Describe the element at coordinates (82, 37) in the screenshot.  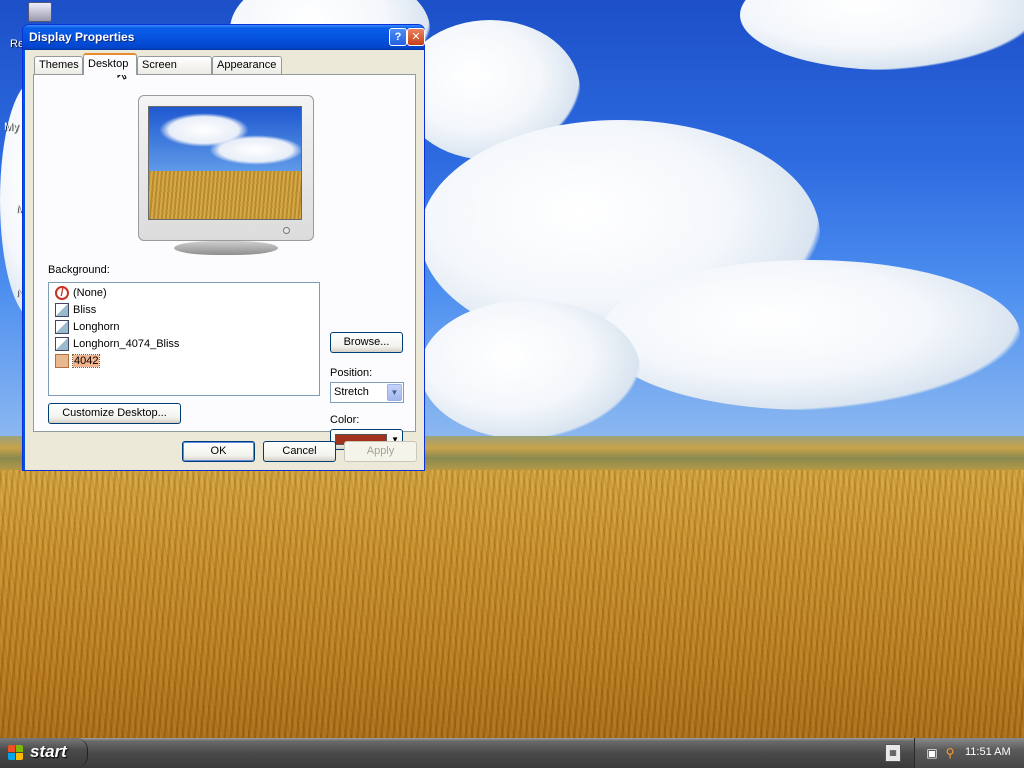
I see `window-title: Display Properties` at that location.